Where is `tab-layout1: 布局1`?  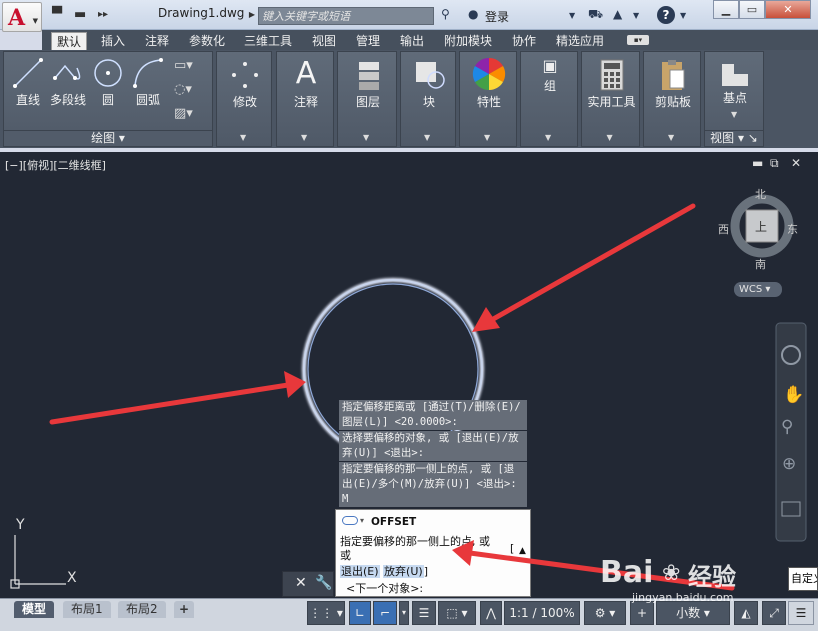
tab-layout1: 布局1 is located at coordinates (87, 609).